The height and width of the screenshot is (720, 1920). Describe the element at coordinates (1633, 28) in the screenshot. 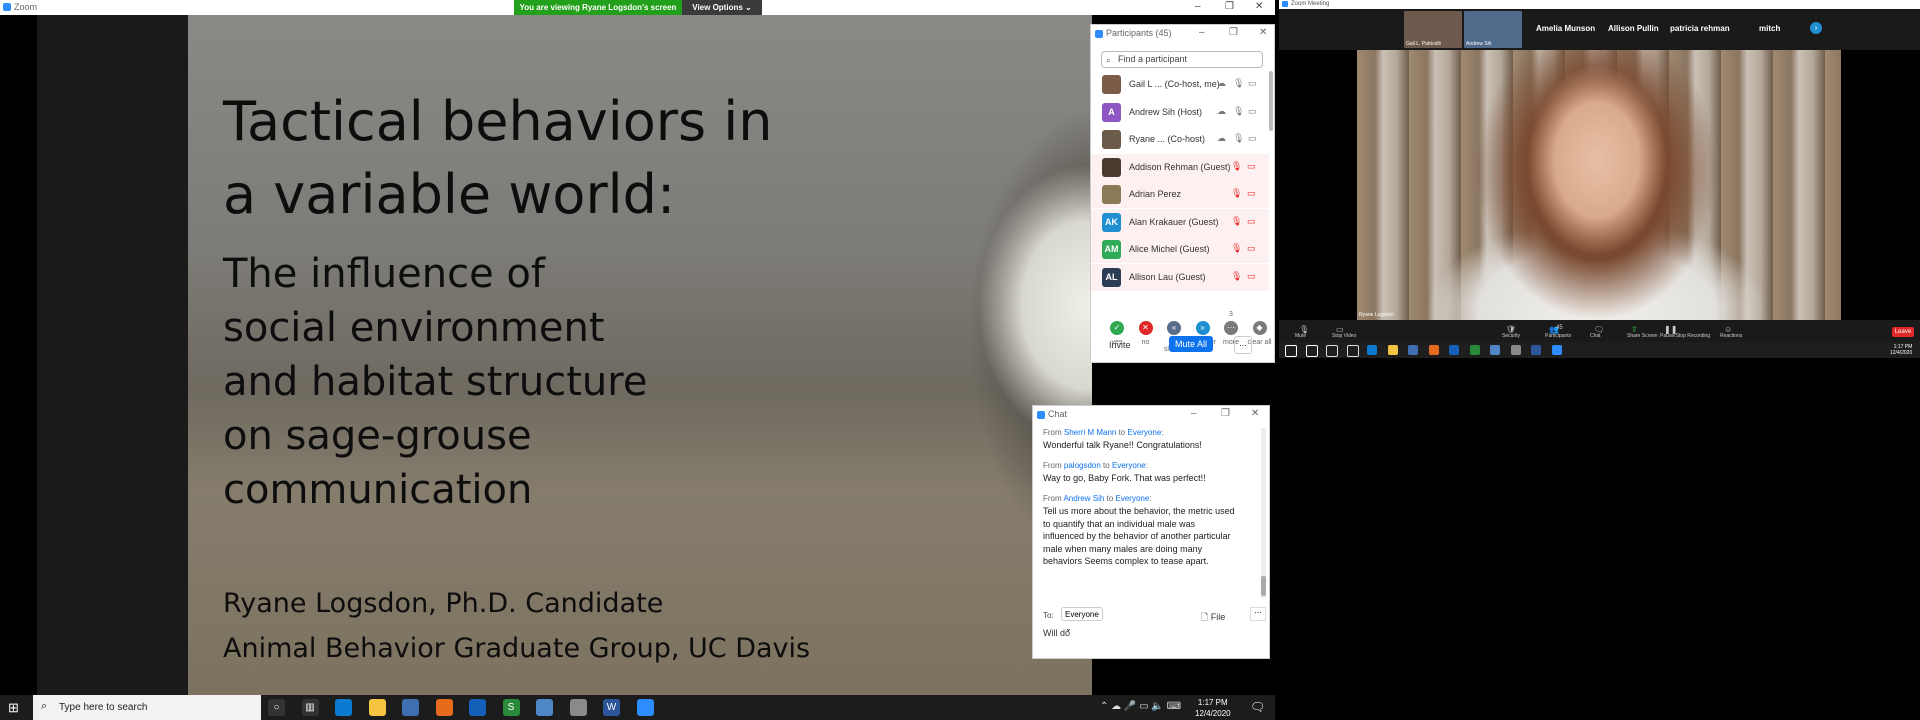

I see `participant-name-tile: Allison Pullin` at that location.